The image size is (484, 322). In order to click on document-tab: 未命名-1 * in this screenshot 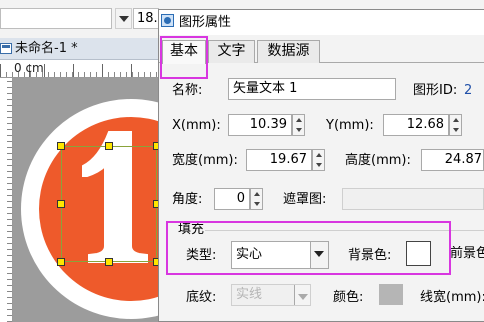, I will do `click(46, 49)`.